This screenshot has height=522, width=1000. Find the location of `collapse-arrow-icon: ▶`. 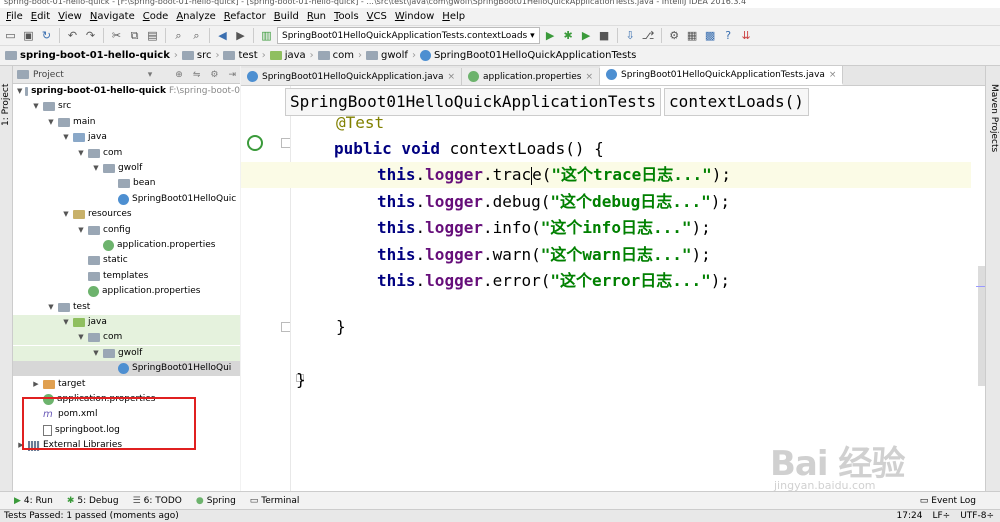

collapse-arrow-icon: ▶ is located at coordinates (36, 384).